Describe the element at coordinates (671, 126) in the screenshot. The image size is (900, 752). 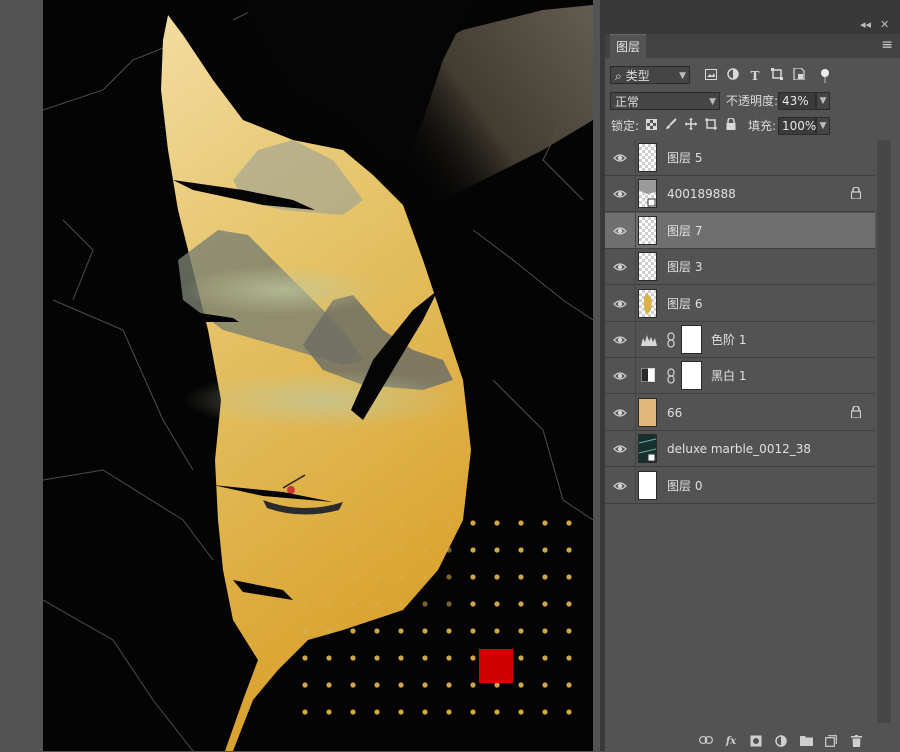
I see `lock-pixels-brush-icon` at that location.